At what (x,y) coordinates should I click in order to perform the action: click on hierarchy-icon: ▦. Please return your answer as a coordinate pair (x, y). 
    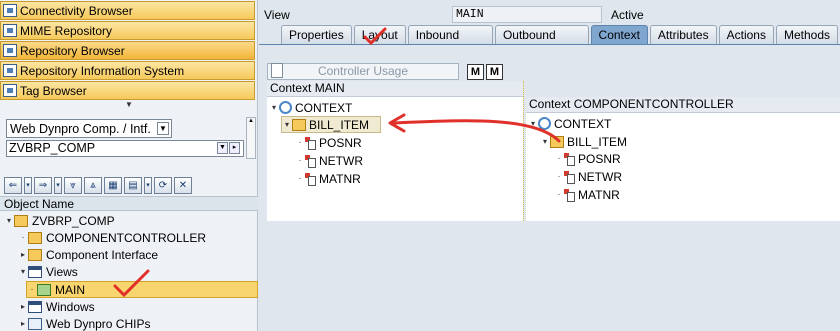
    Looking at the image, I should click on (113, 185).